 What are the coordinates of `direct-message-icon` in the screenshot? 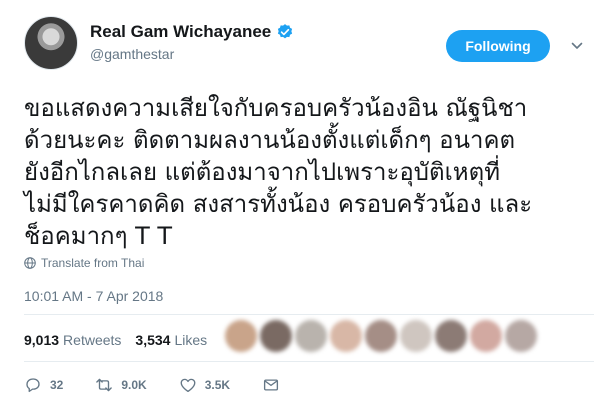 It's located at (271, 385).